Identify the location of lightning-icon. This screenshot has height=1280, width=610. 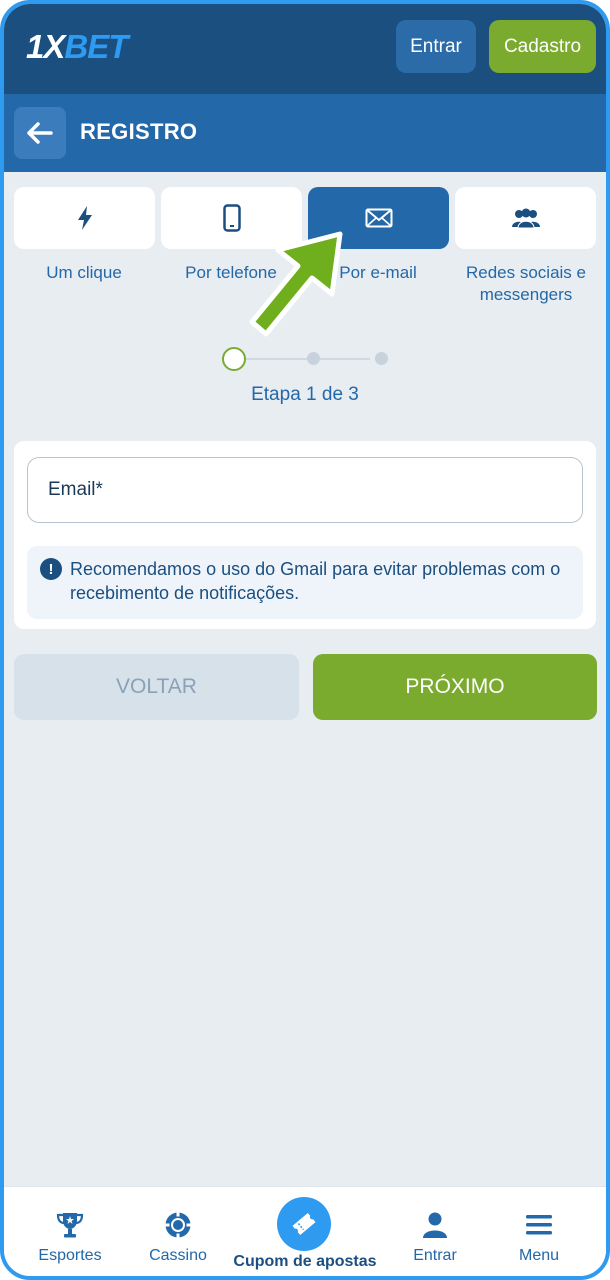
(84, 218).